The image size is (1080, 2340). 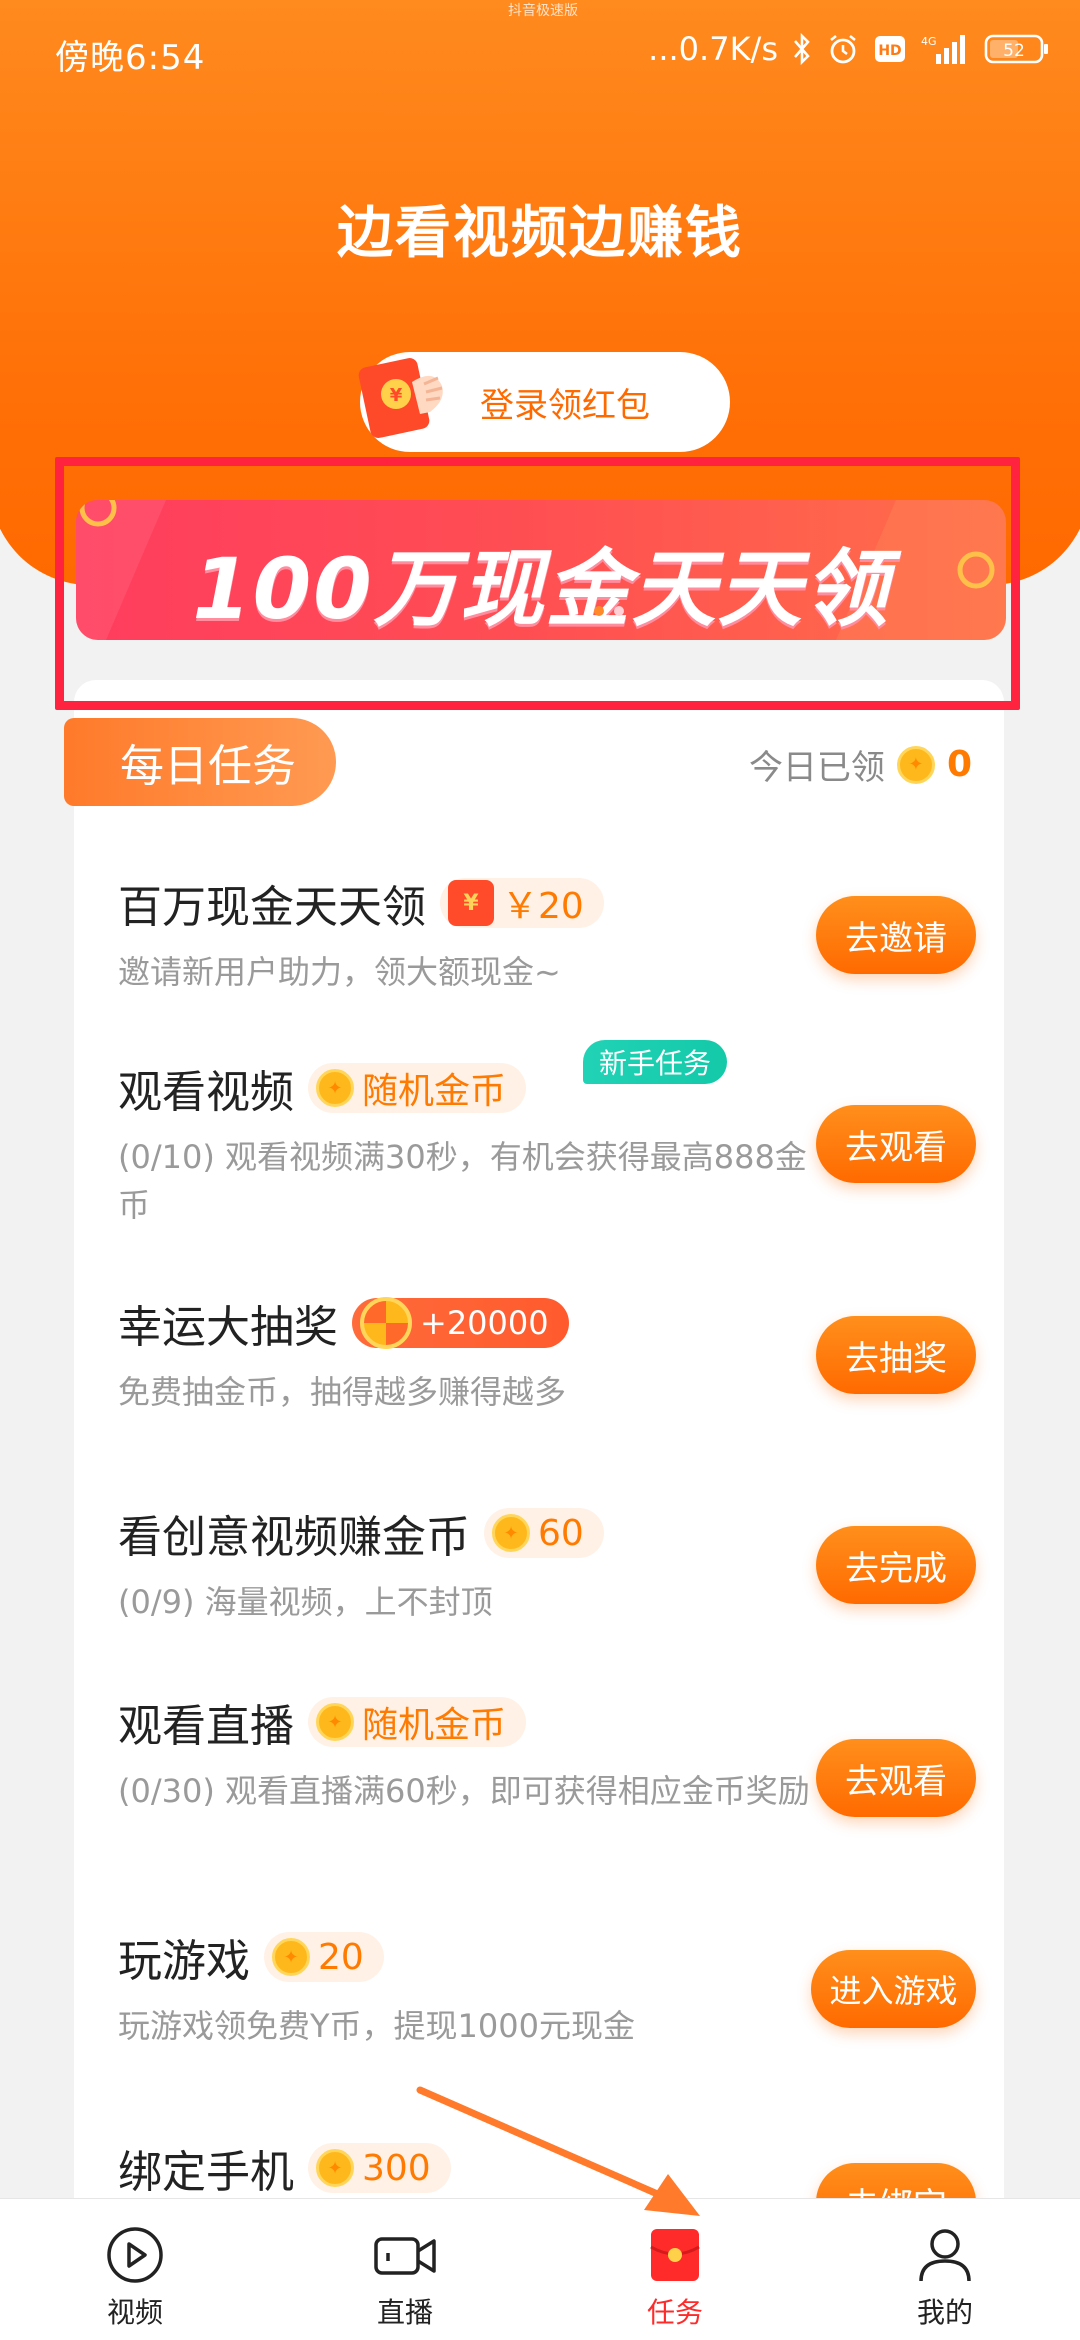 I want to click on highlight-frame, so click(x=537, y=583).